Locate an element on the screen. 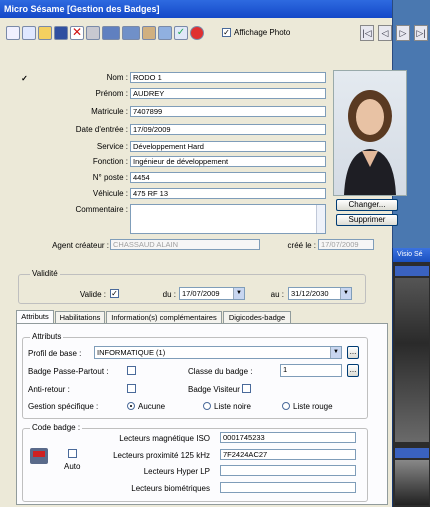 The image size is (430, 507). nom-label: Nom : is located at coordinates (117, 77).